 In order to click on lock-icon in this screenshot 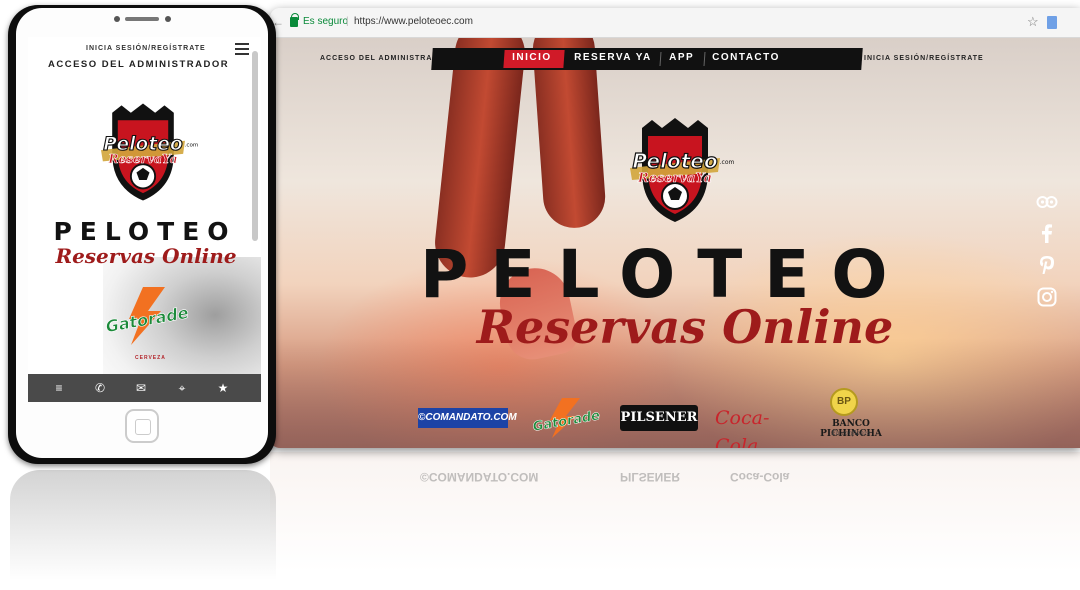, I will do `click(294, 20)`.